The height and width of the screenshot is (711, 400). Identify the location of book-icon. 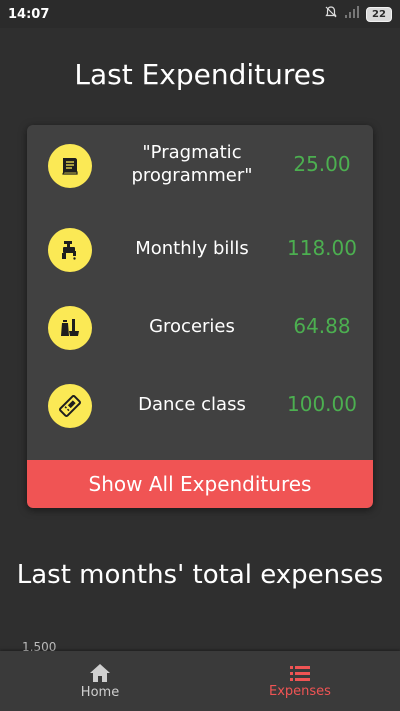
(70, 166).